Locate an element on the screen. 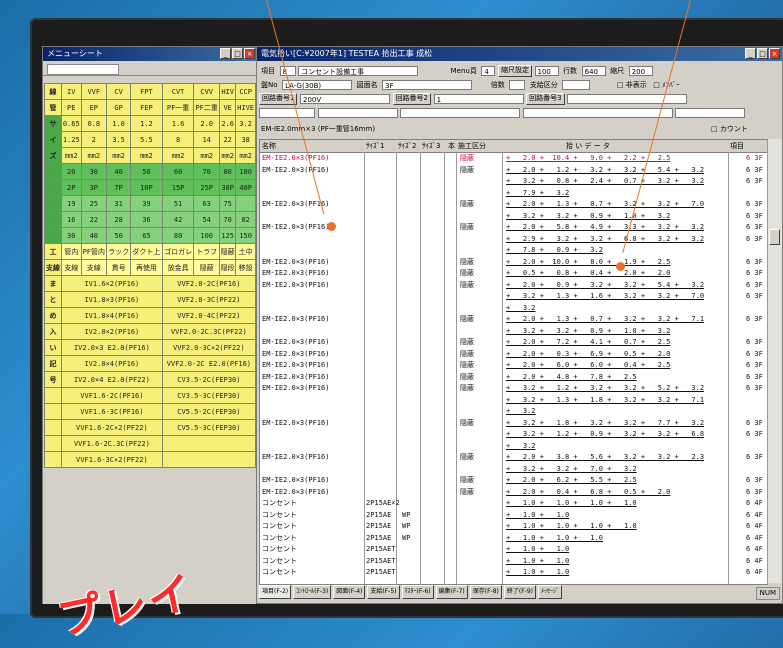 The height and width of the screenshot is (648, 783). size-cell: 63 is located at coordinates (206, 203).